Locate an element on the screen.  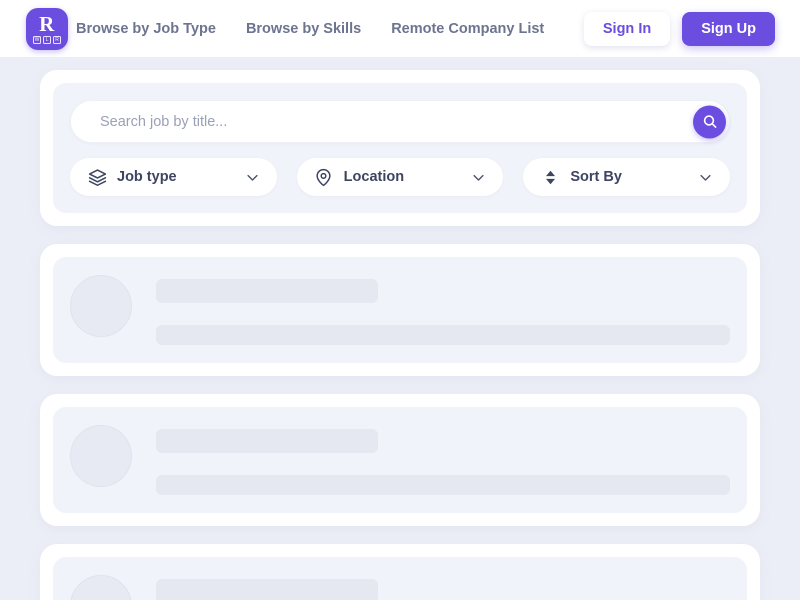
filter-location-label: Location is located at coordinates (374, 177).